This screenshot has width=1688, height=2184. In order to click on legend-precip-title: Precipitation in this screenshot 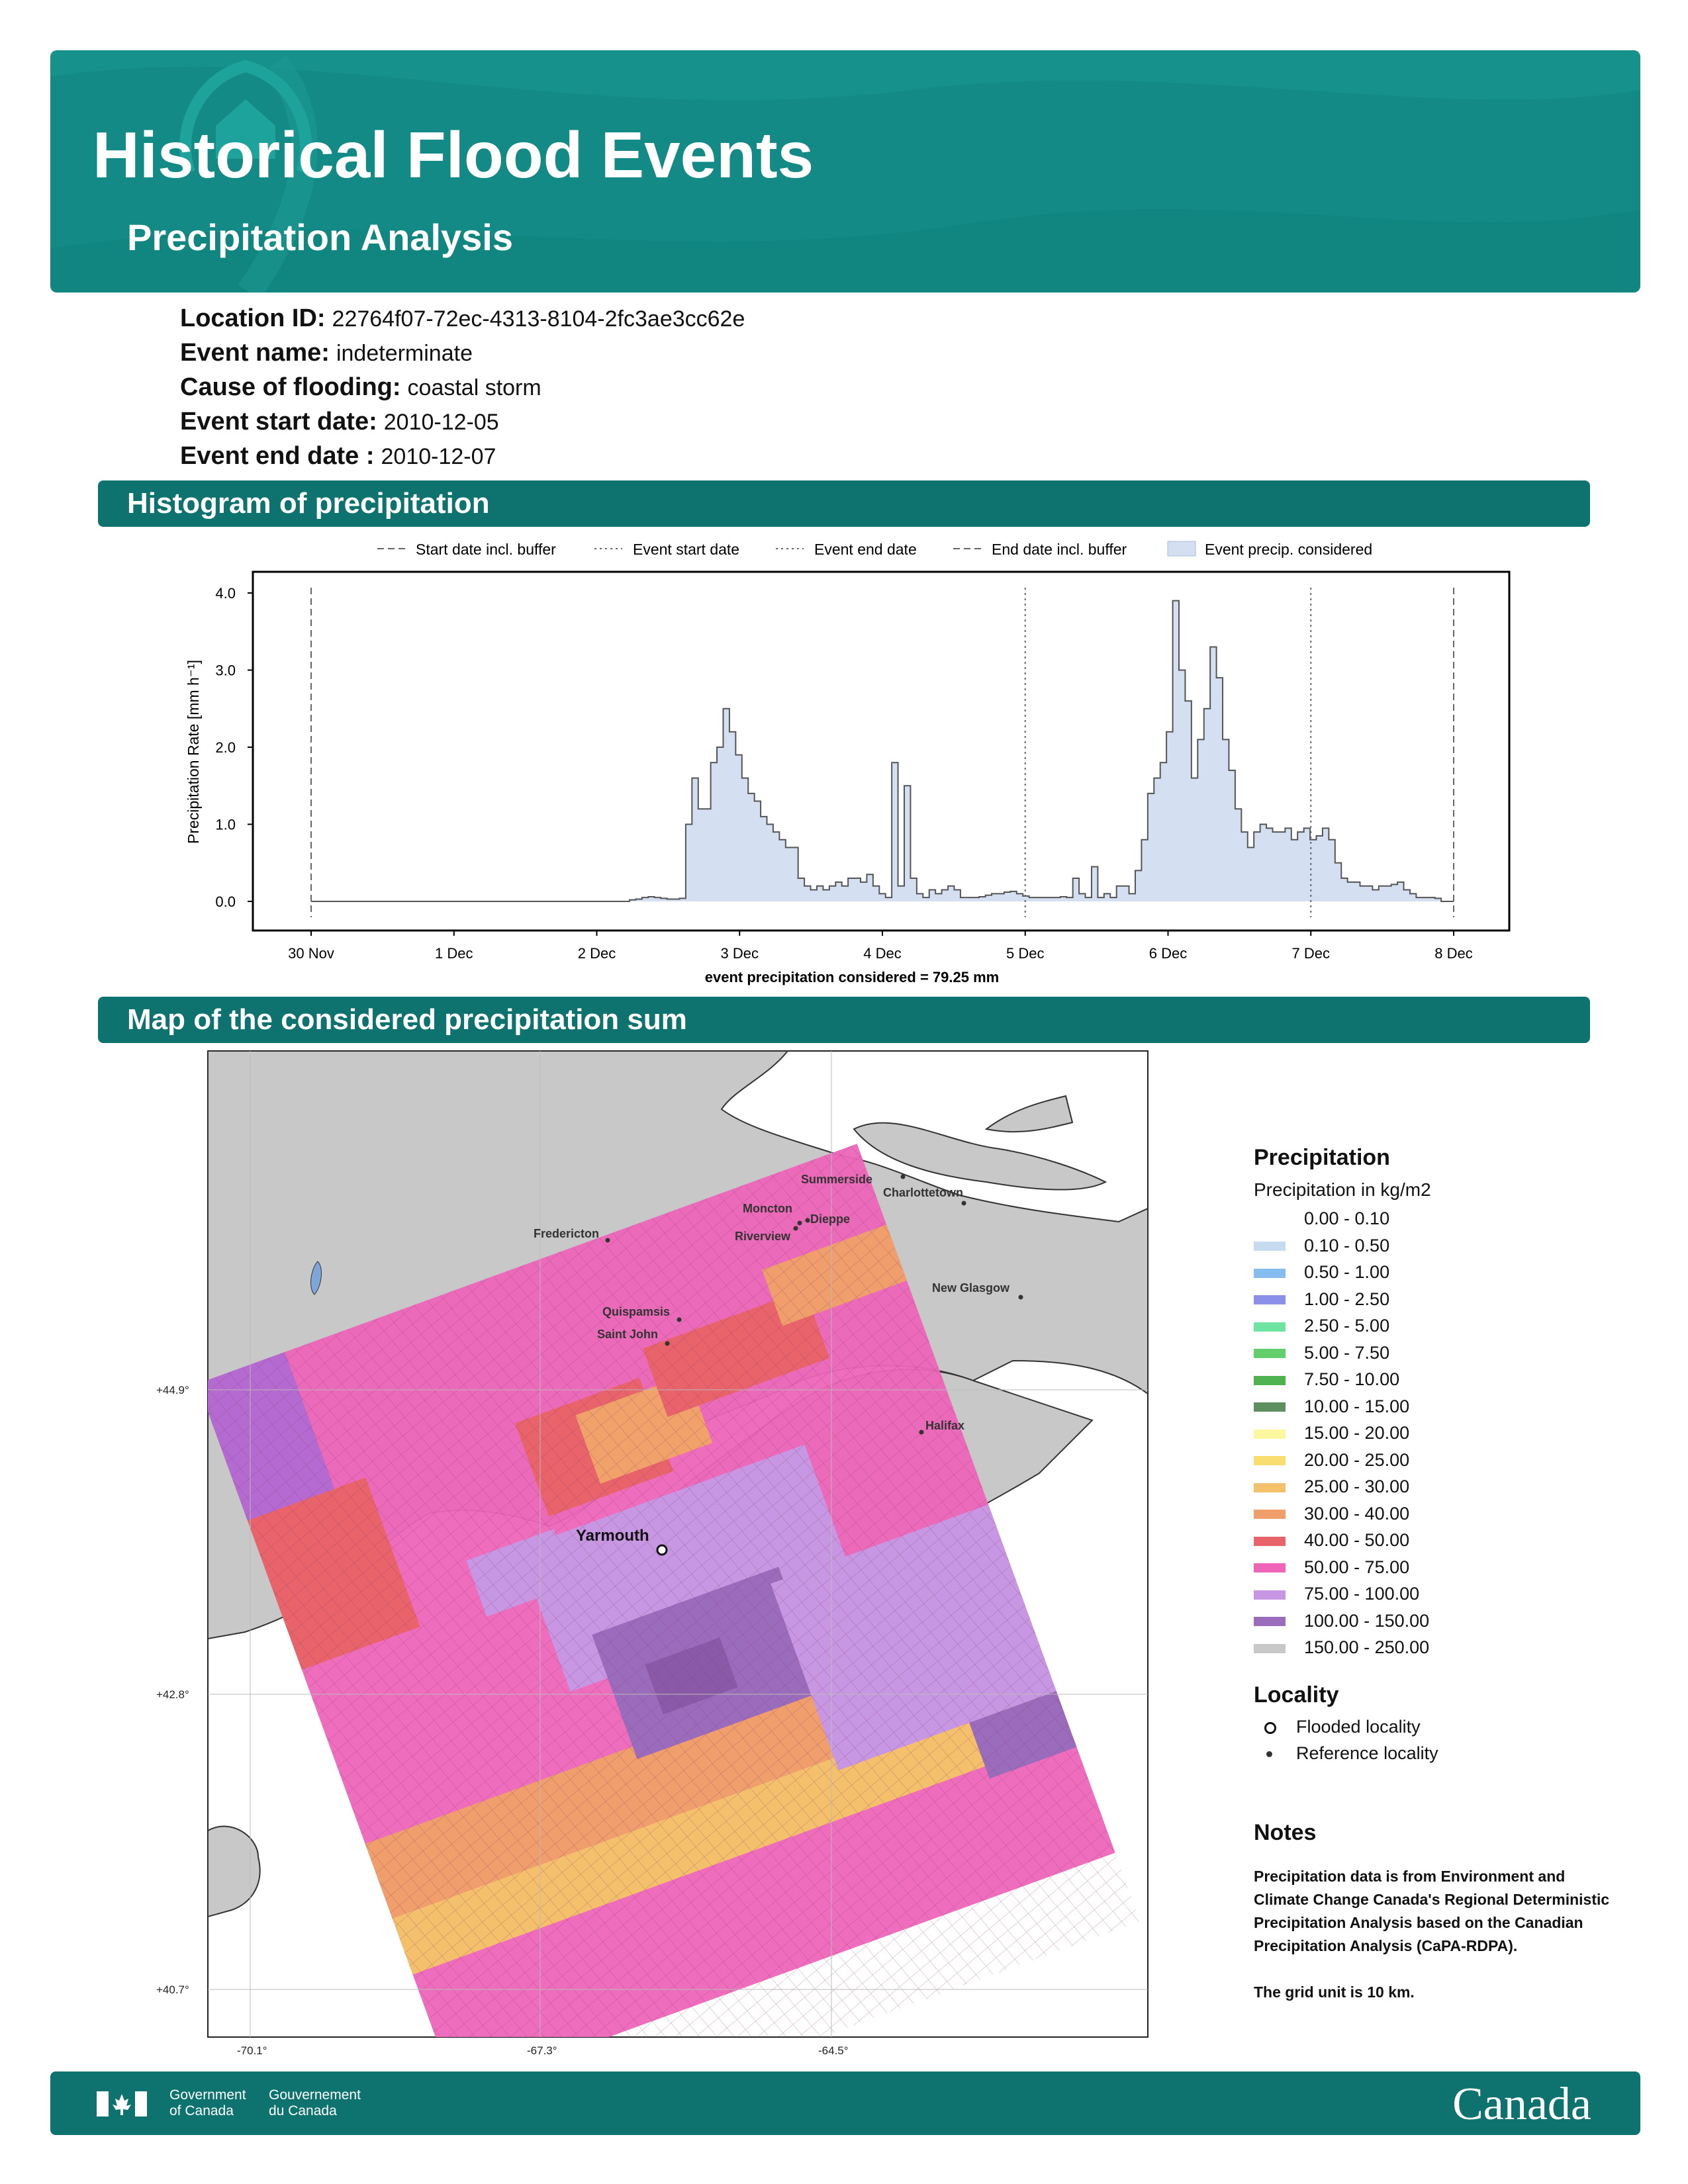, I will do `click(1322, 1157)`.